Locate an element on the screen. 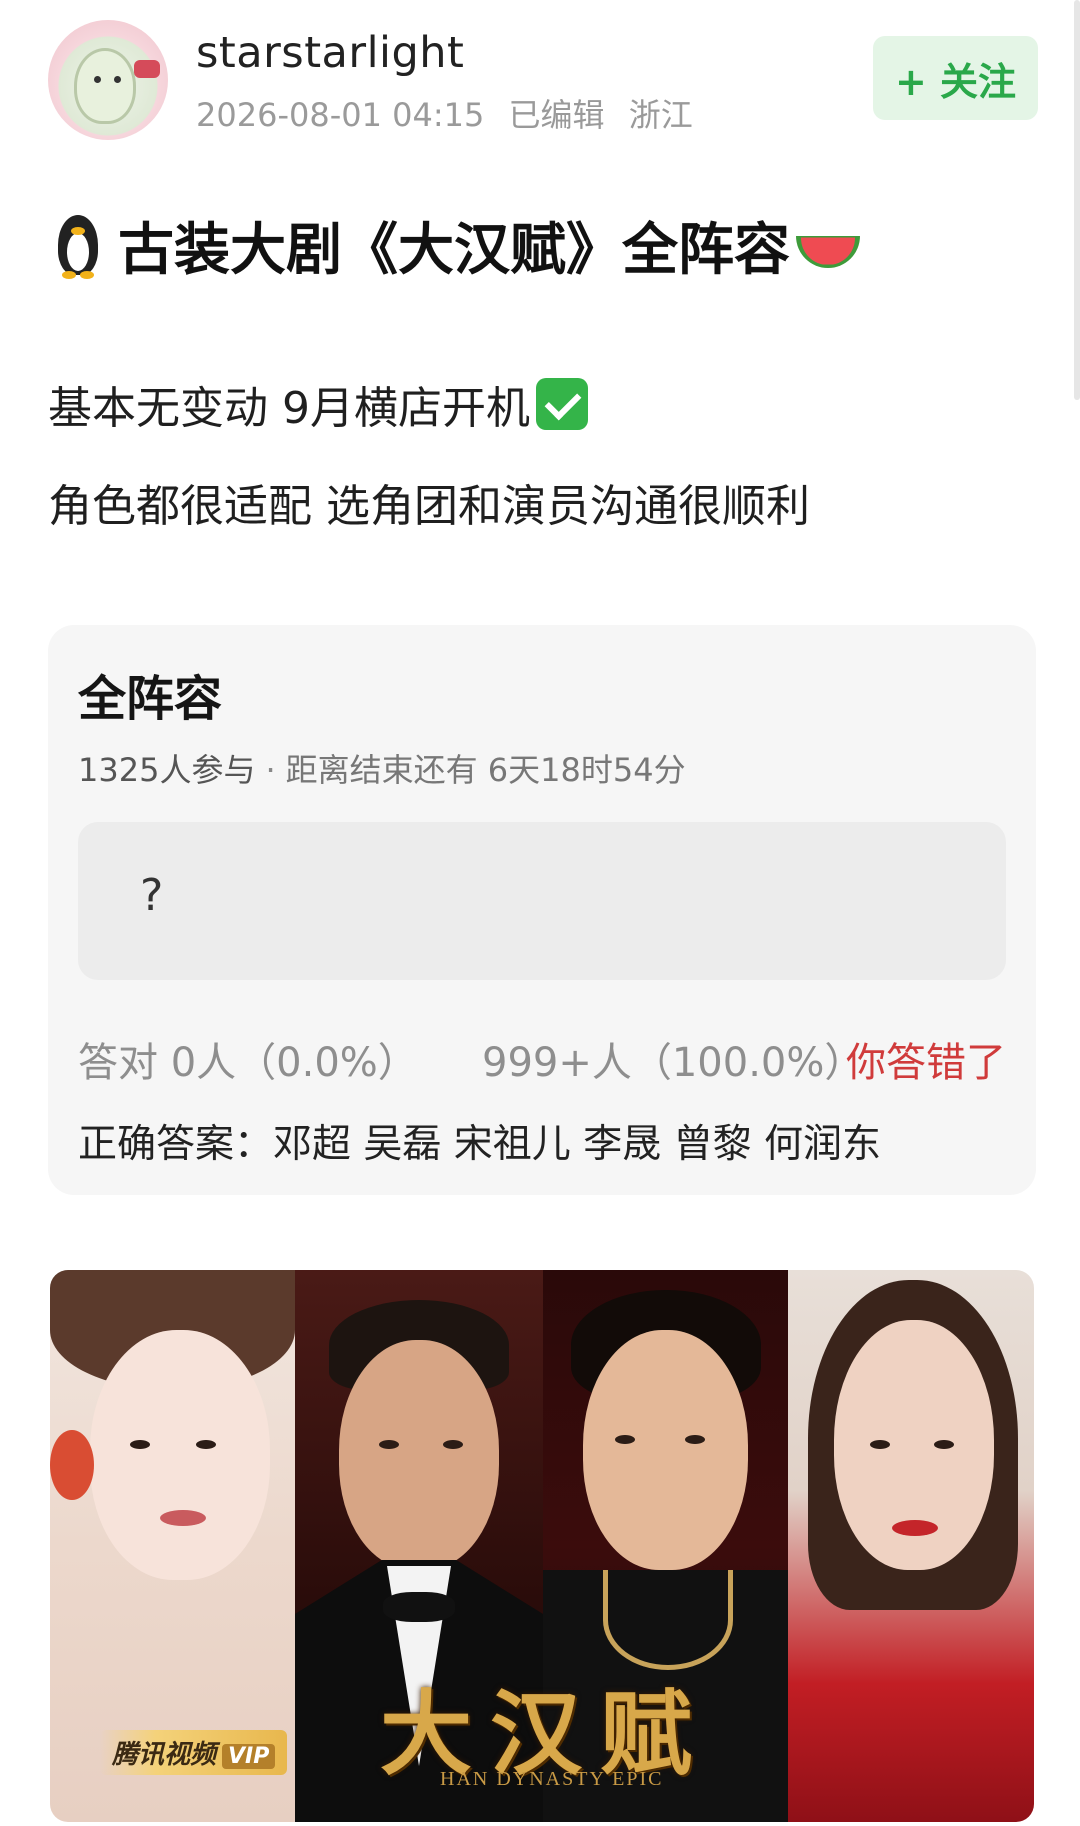 The height and width of the screenshot is (1826, 1080). vip-label: VIP is located at coordinates (249, 1756).